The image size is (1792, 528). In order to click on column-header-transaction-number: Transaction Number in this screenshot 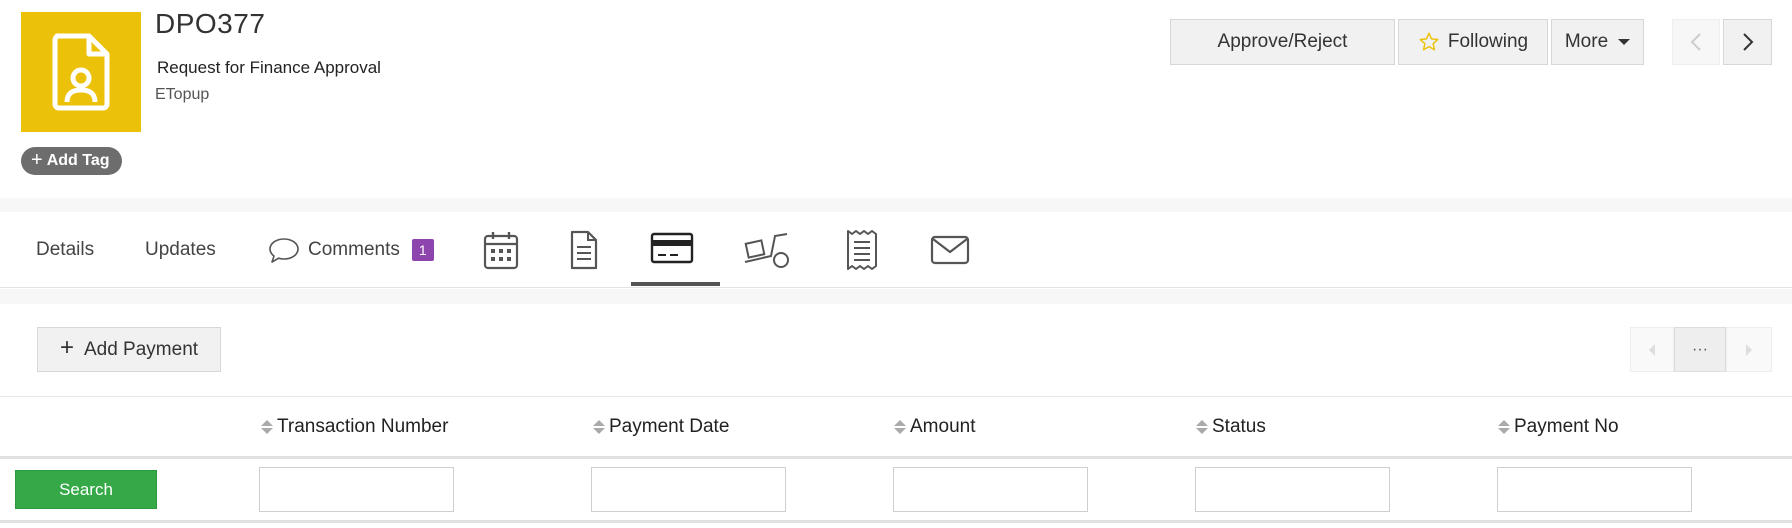, I will do `click(354, 427)`.